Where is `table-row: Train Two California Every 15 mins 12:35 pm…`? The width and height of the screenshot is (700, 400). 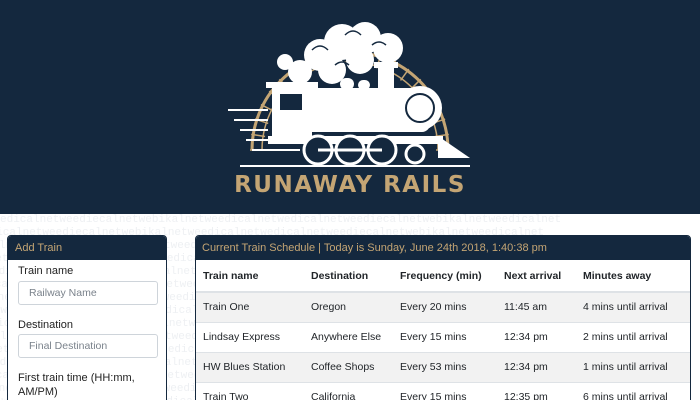
table-row: Train Two California Every 15 mins 12:35 pm… is located at coordinates (443, 390).